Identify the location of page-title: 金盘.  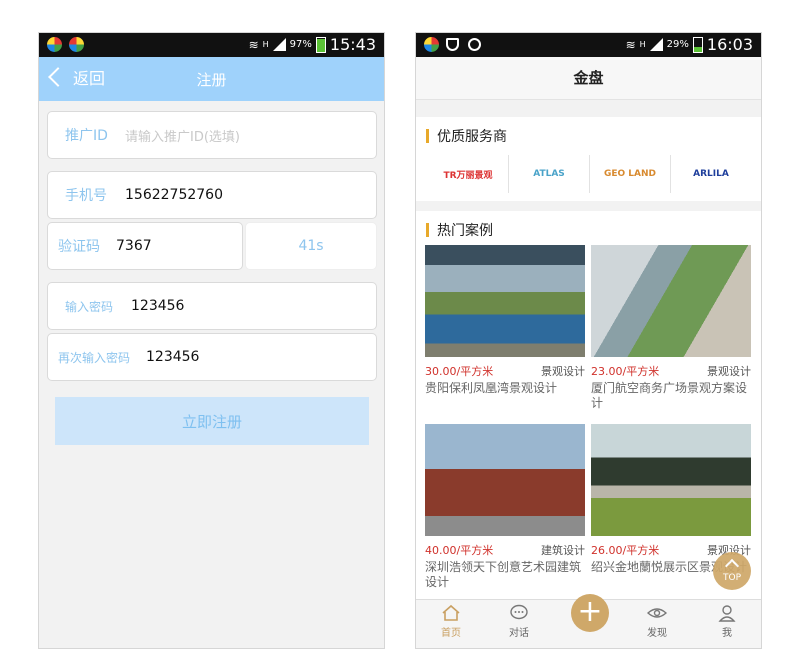
(588, 78).